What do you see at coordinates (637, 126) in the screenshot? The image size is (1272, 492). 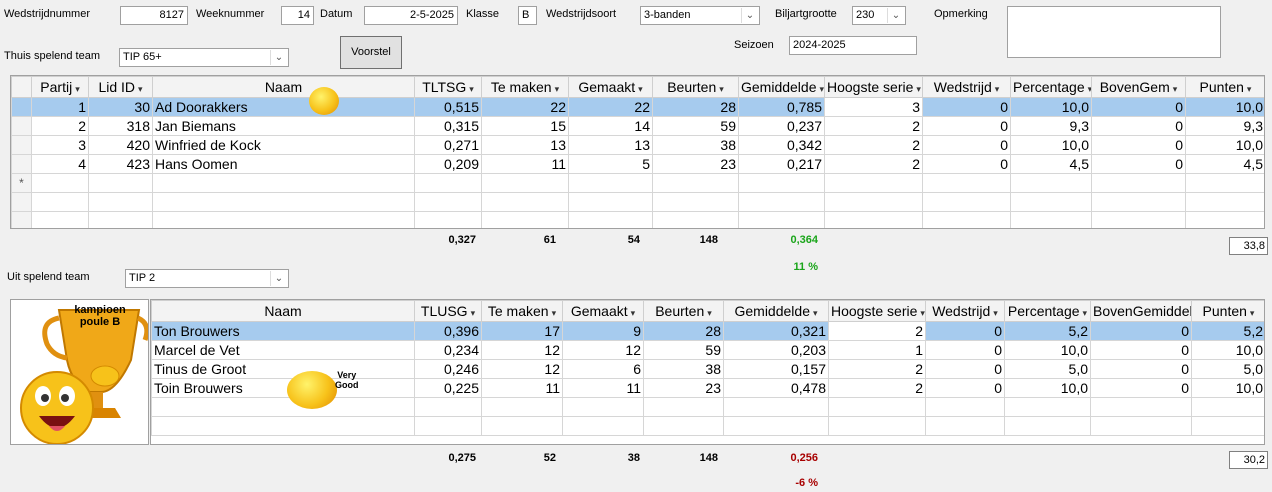 I see `table-row: 2 318 Jan Biemans 0,315 15 14 59 0,237 2 0 9,3 0 9,3` at bounding box center [637, 126].